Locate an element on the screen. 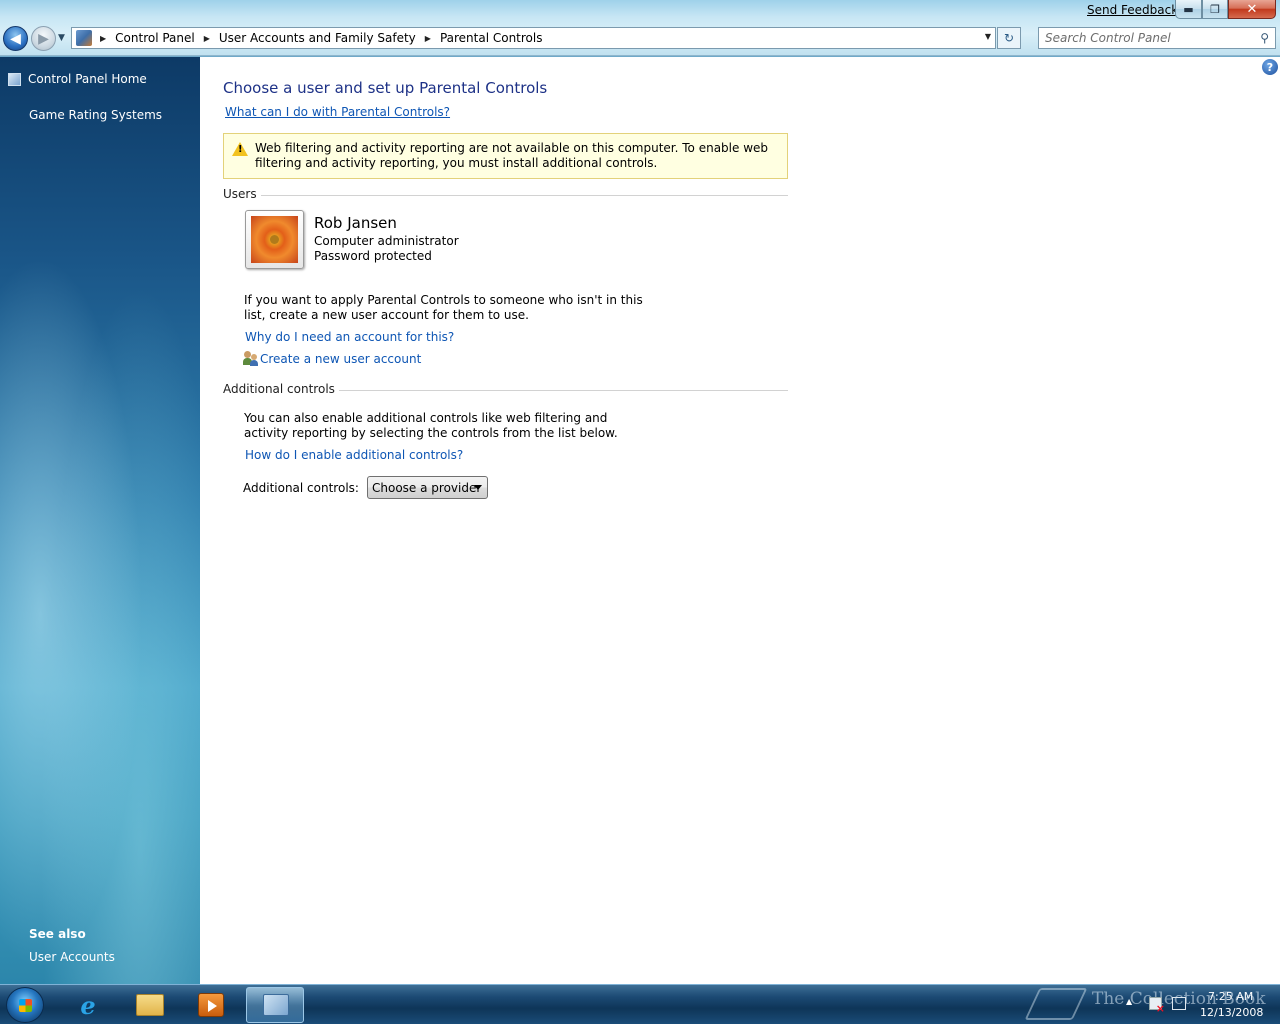 Image resolution: width=1280 pixels, height=1024 pixels. users-heading: Users is located at coordinates (242, 194).